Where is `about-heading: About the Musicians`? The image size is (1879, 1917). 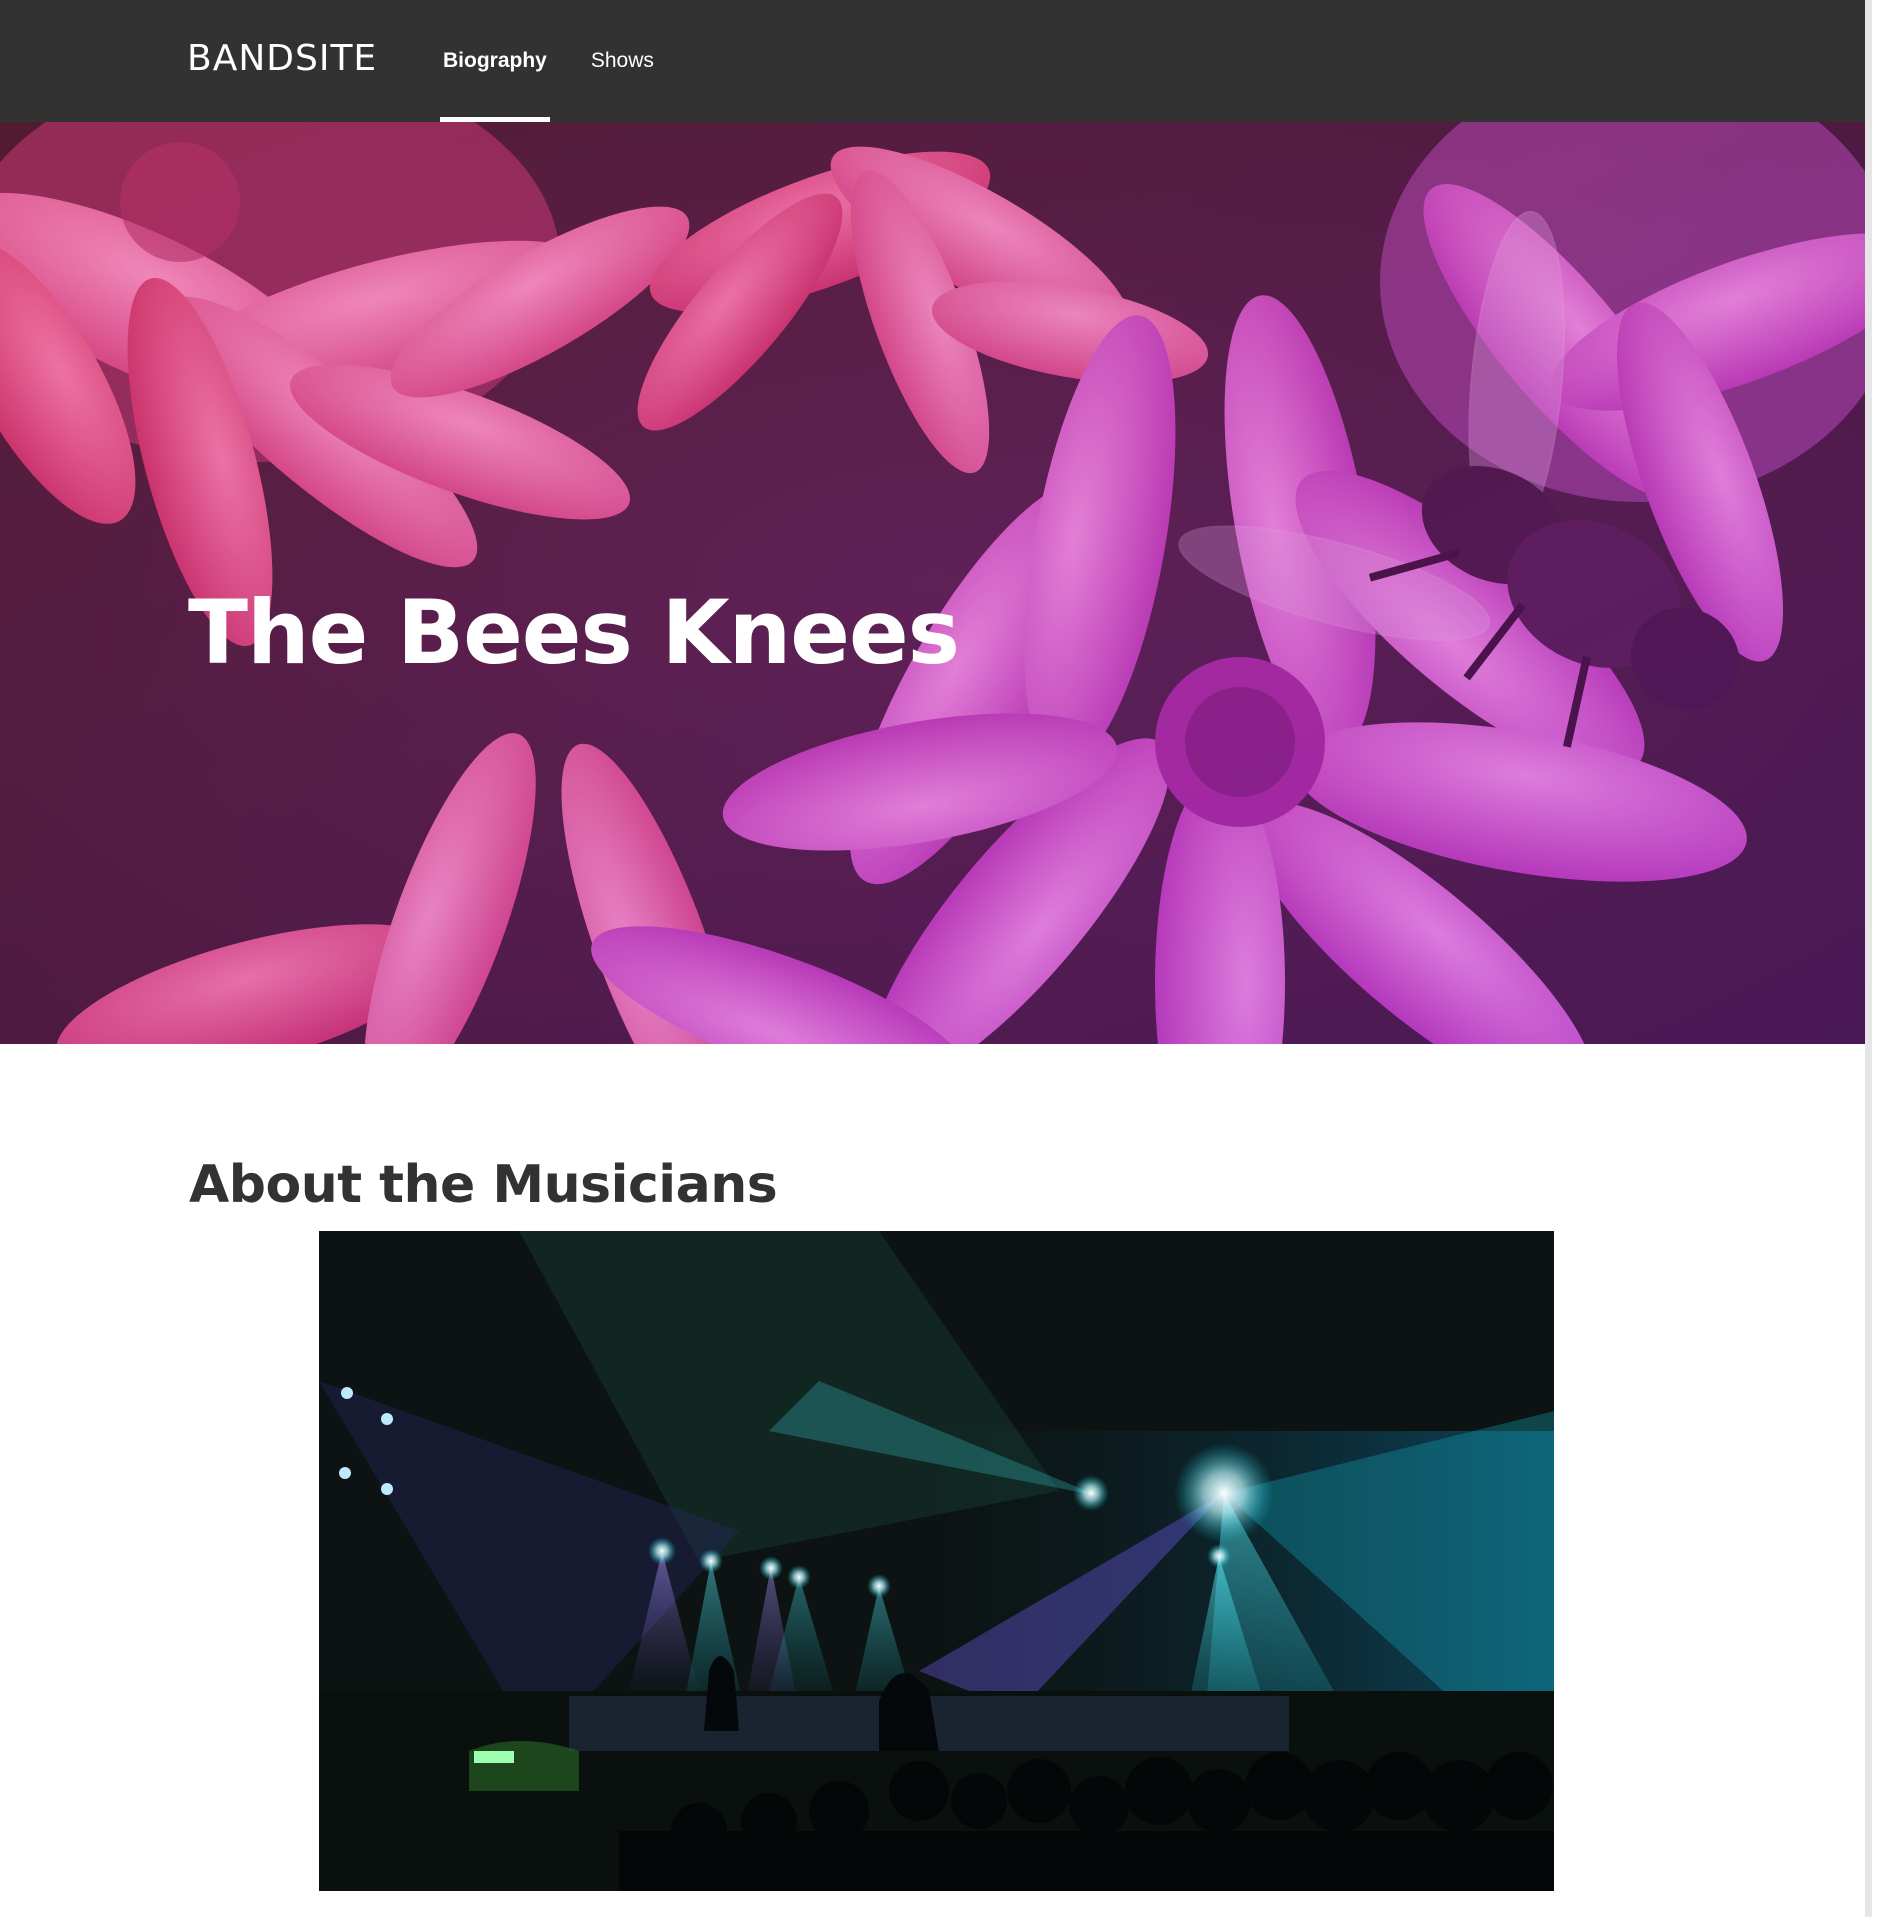 about-heading: About the Musicians is located at coordinates (483, 1185).